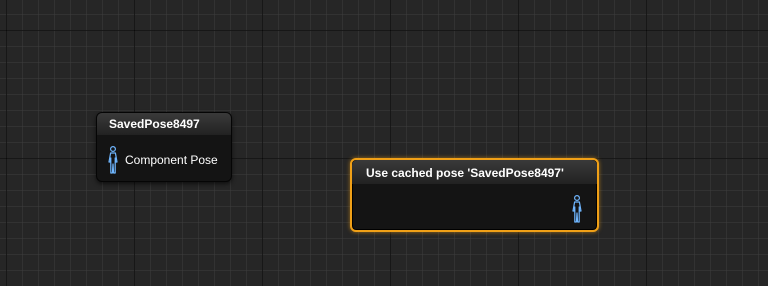 Image resolution: width=768 pixels, height=286 pixels. Describe the element at coordinates (171, 160) in the screenshot. I see `pin-label: Component Pose` at that location.